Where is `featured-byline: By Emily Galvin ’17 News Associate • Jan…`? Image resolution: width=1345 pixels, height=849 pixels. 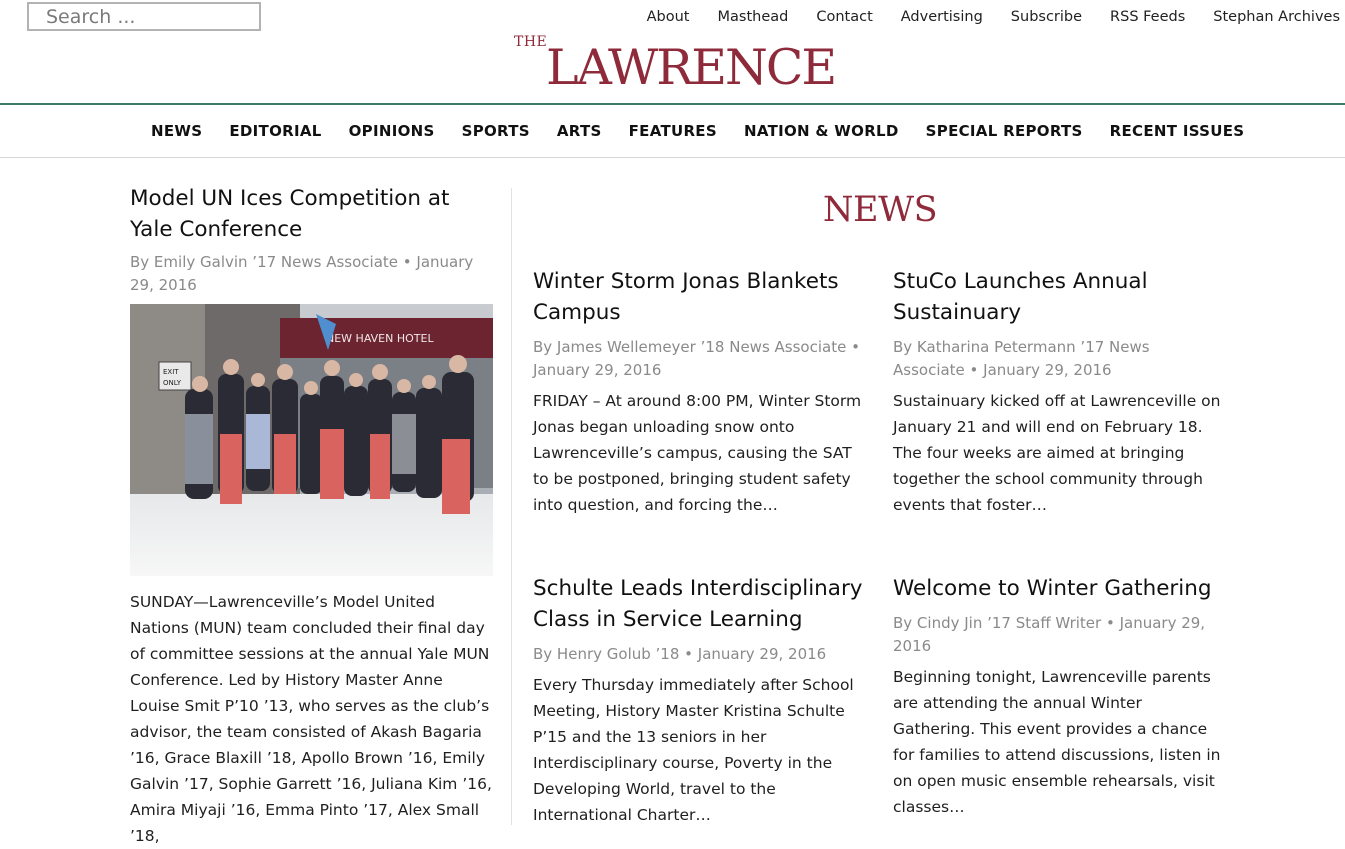
featured-byline: By Emily Galvin ’17 News Associate • Jan… is located at coordinates (302, 273).